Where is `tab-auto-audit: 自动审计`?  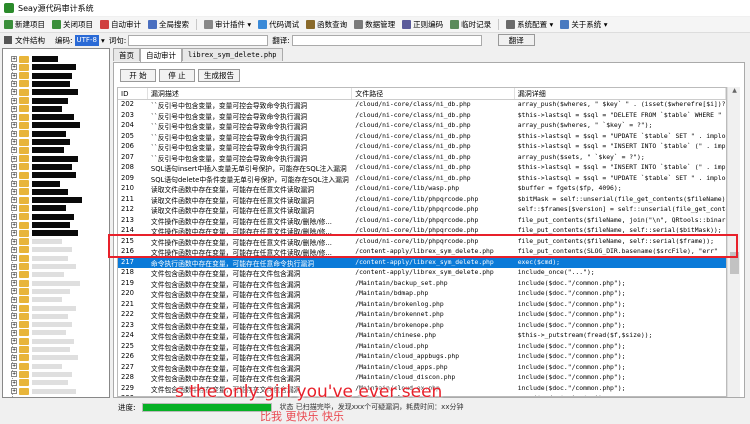
tab-auto-audit: 自动审计 is located at coordinates (161, 55).